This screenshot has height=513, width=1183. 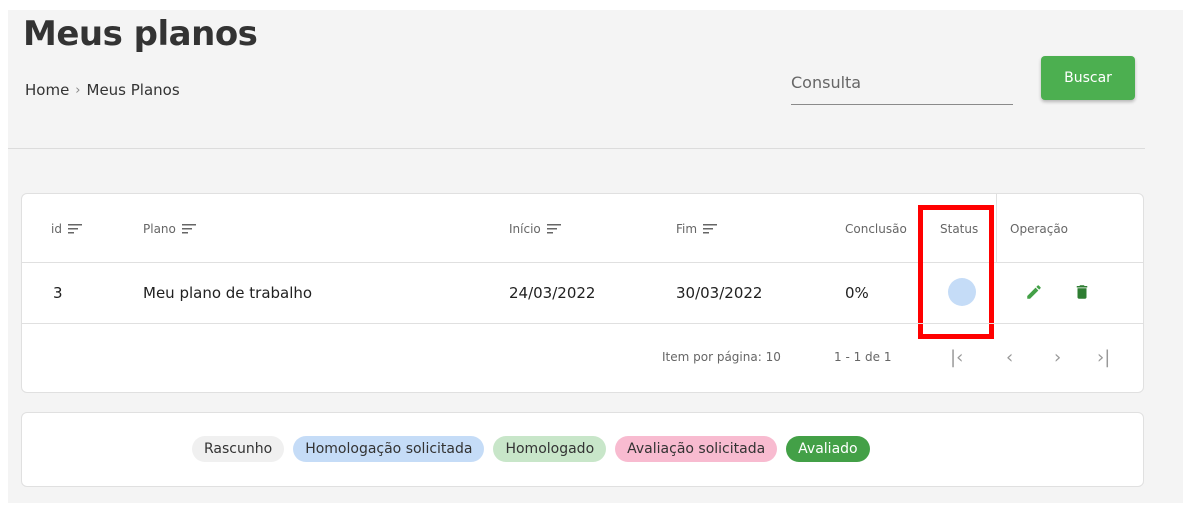 I want to click on row-divider, so click(x=582, y=323).